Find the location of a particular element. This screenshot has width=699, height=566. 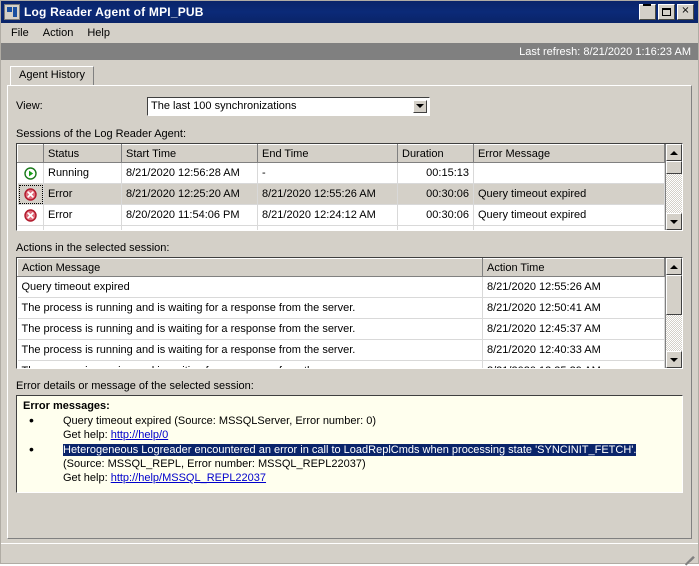

window-controls: × is located at coordinates (667, 12).